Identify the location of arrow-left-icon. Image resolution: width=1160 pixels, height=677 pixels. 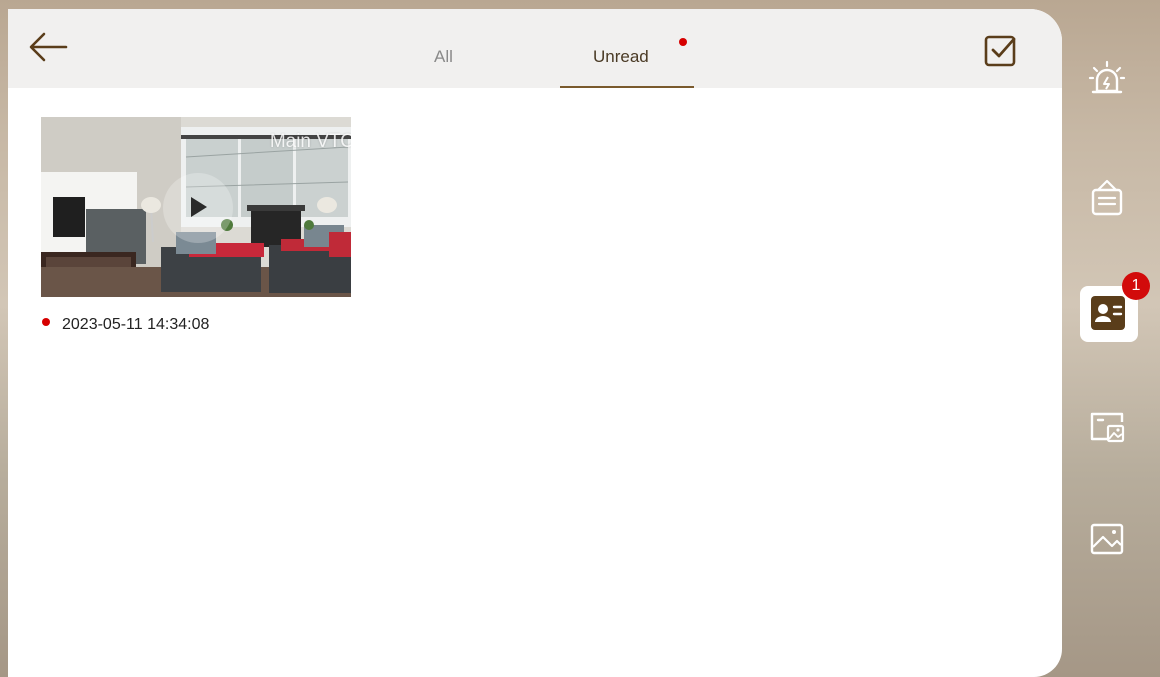
(48, 47).